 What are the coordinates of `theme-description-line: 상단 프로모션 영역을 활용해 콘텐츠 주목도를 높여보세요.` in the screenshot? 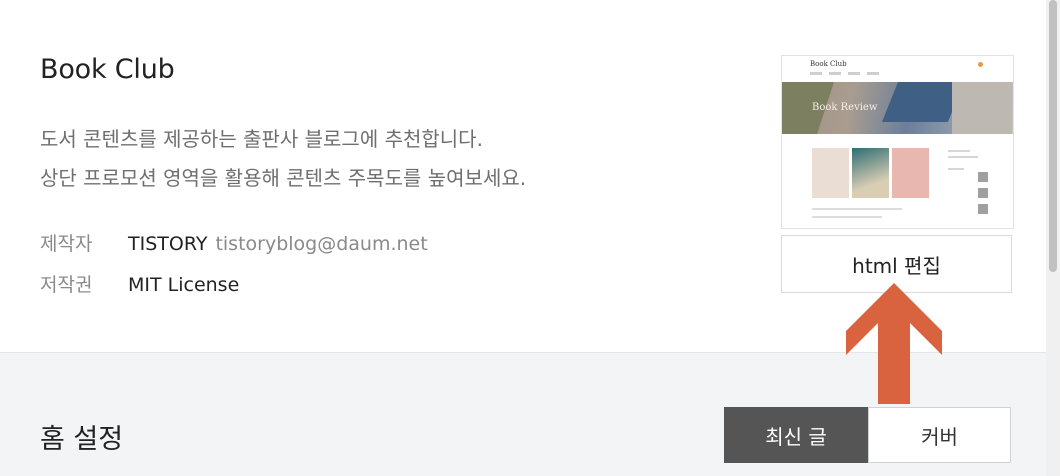 It's located at (283, 178).